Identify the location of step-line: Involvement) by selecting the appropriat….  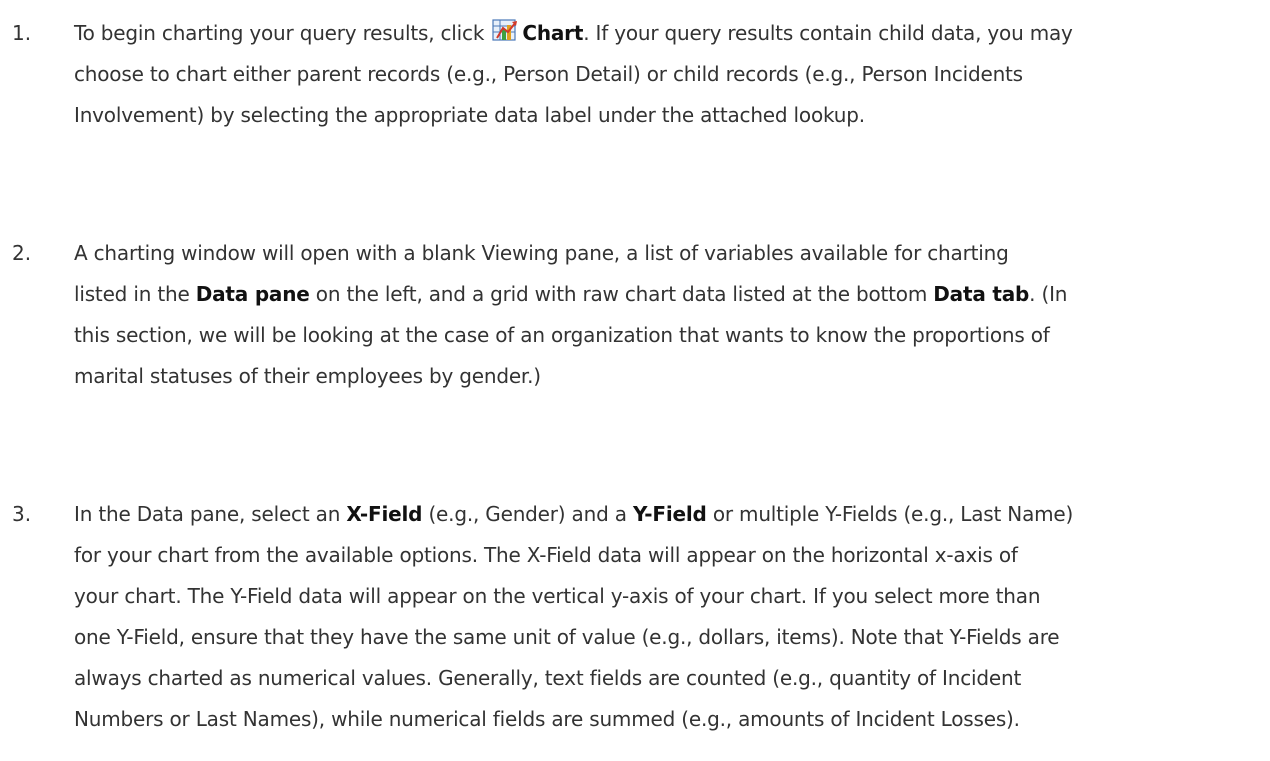
(666, 115).